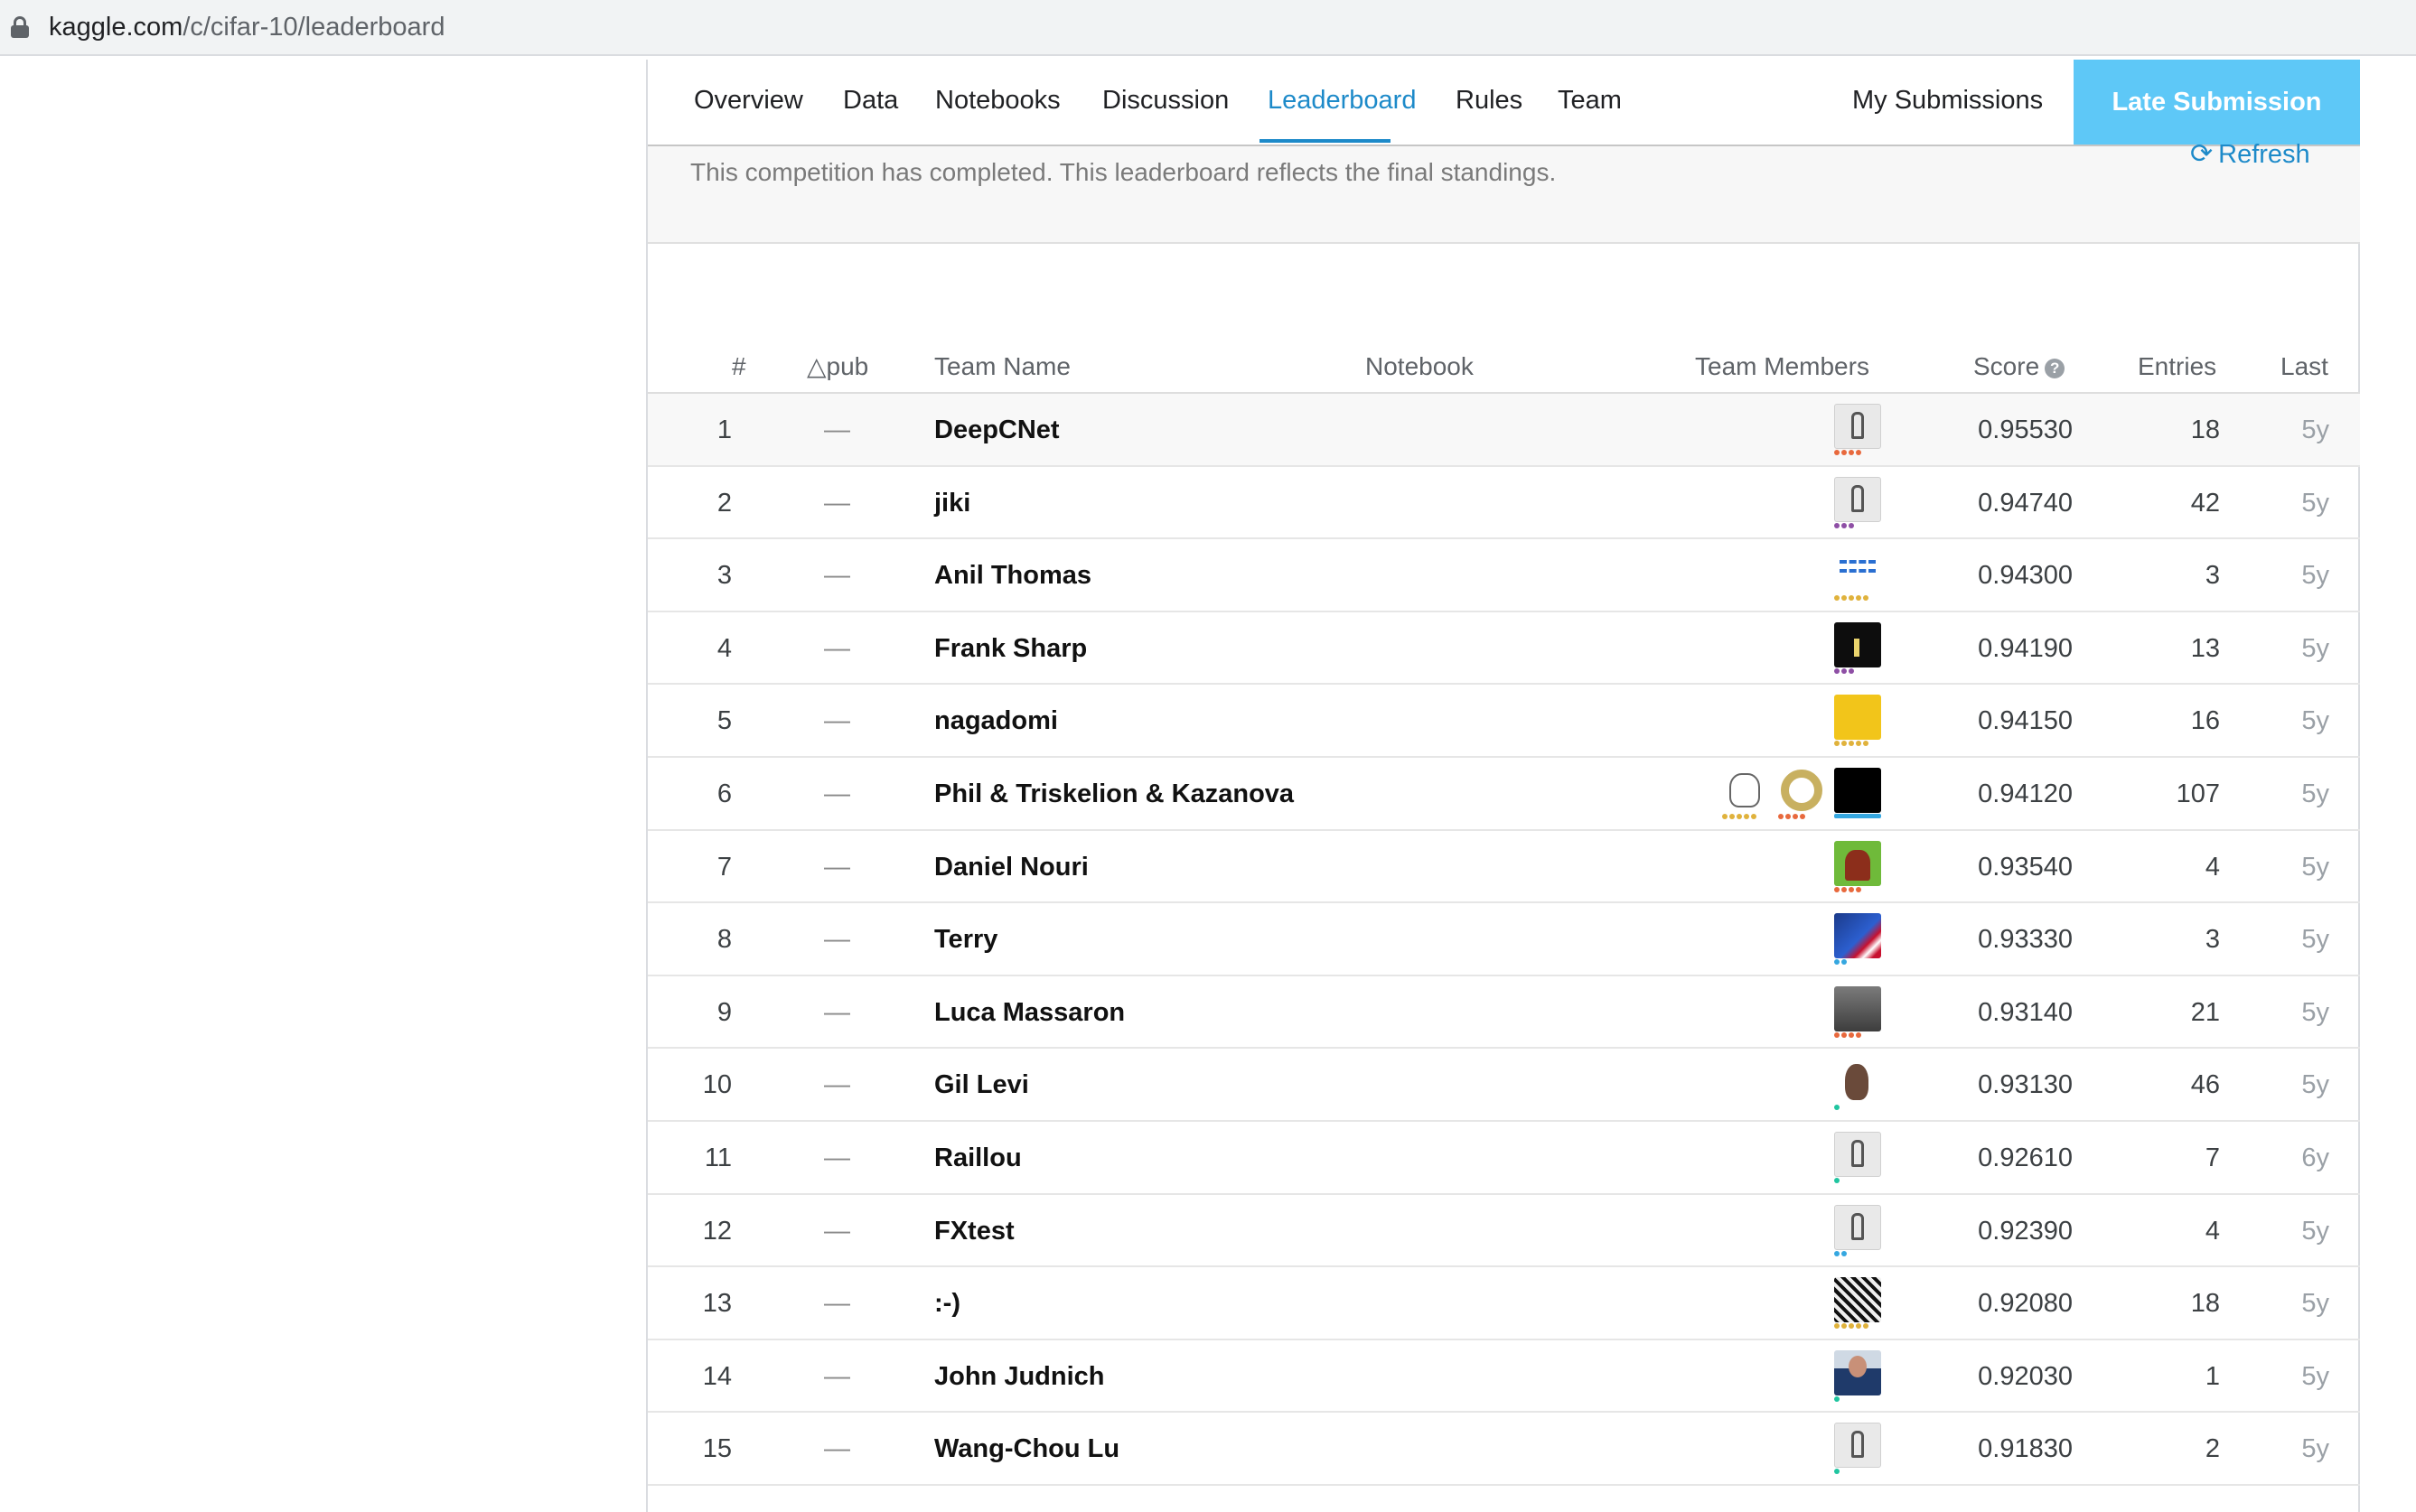 This screenshot has height=1512, width=2416. I want to click on table-row: 14 — John Judnich 0.92030 1 5y, so click(1504, 1377).